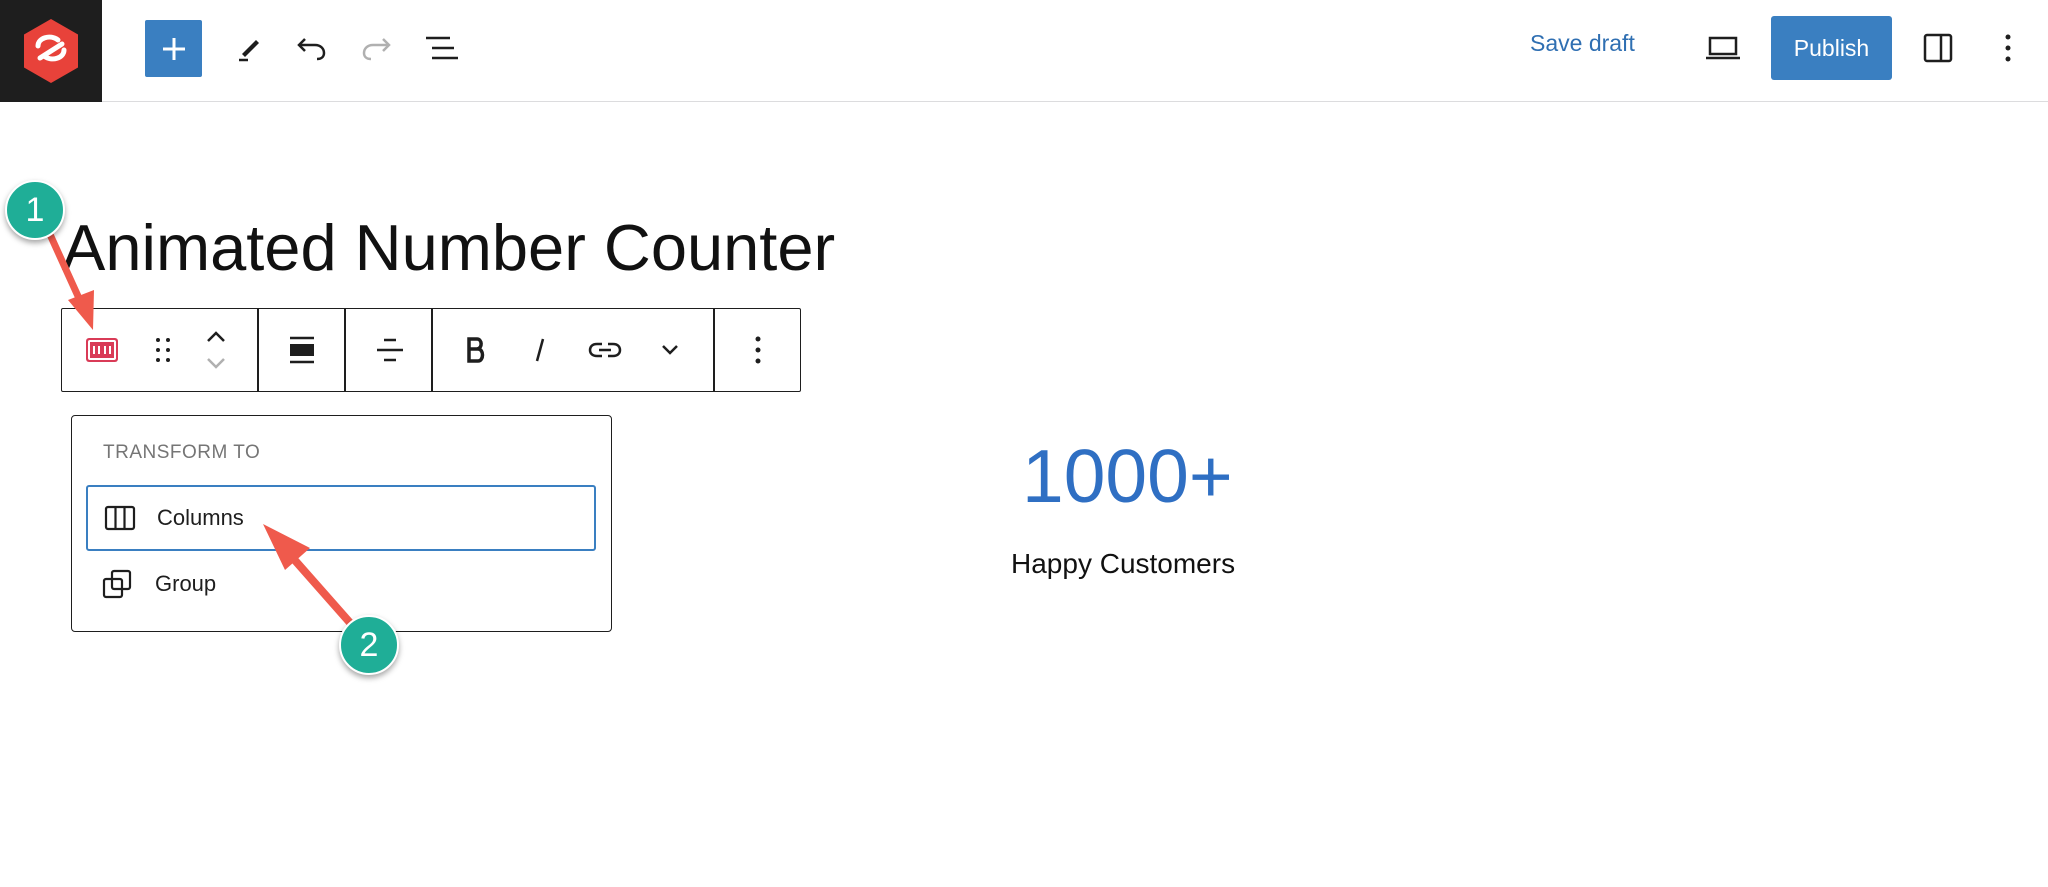  I want to click on add-block-button, so click(173, 48).